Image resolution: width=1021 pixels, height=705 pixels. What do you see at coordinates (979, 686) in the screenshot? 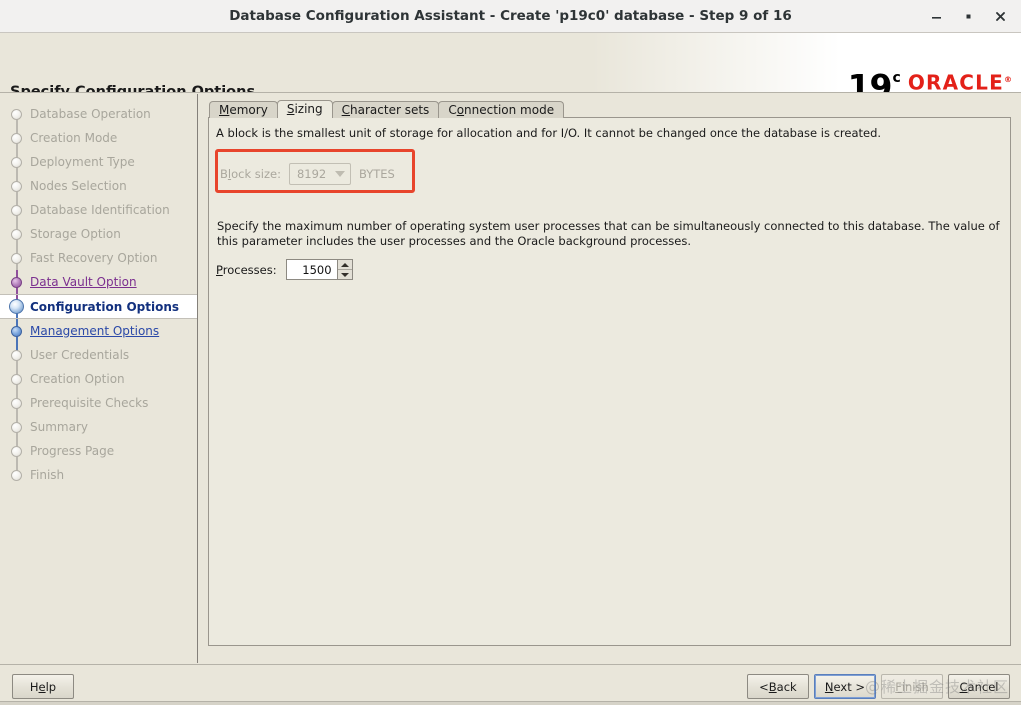
I see `cancel-button: Cancel` at bounding box center [979, 686].